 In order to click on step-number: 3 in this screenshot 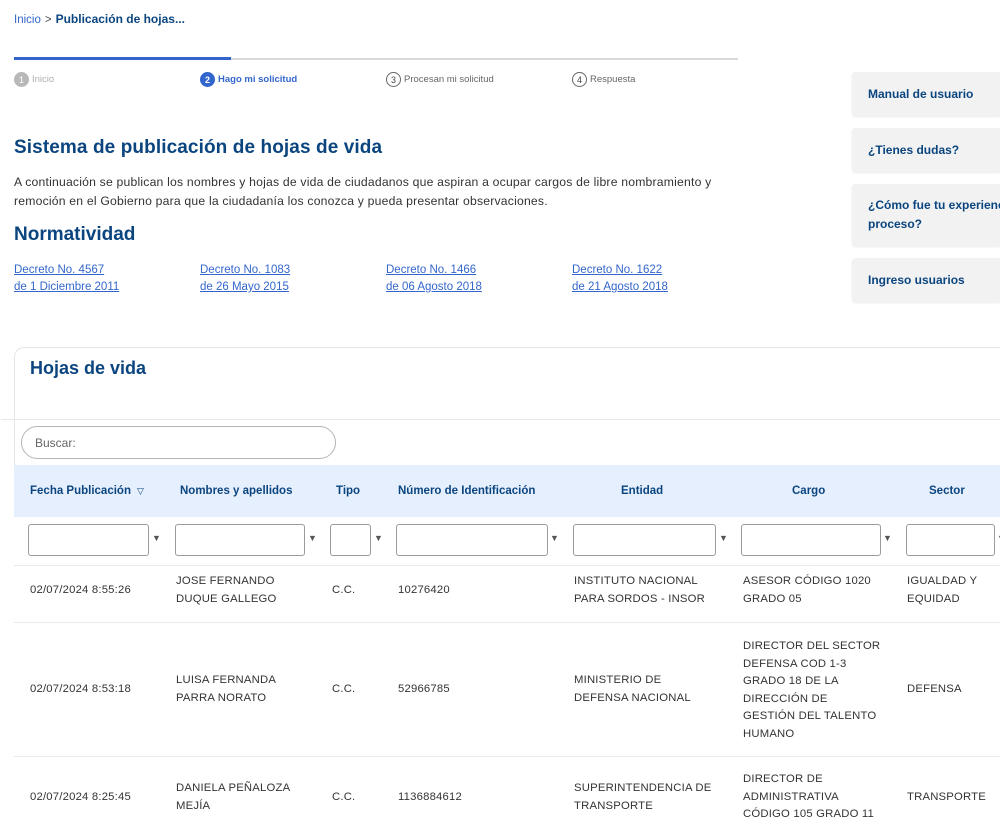, I will do `click(393, 79)`.